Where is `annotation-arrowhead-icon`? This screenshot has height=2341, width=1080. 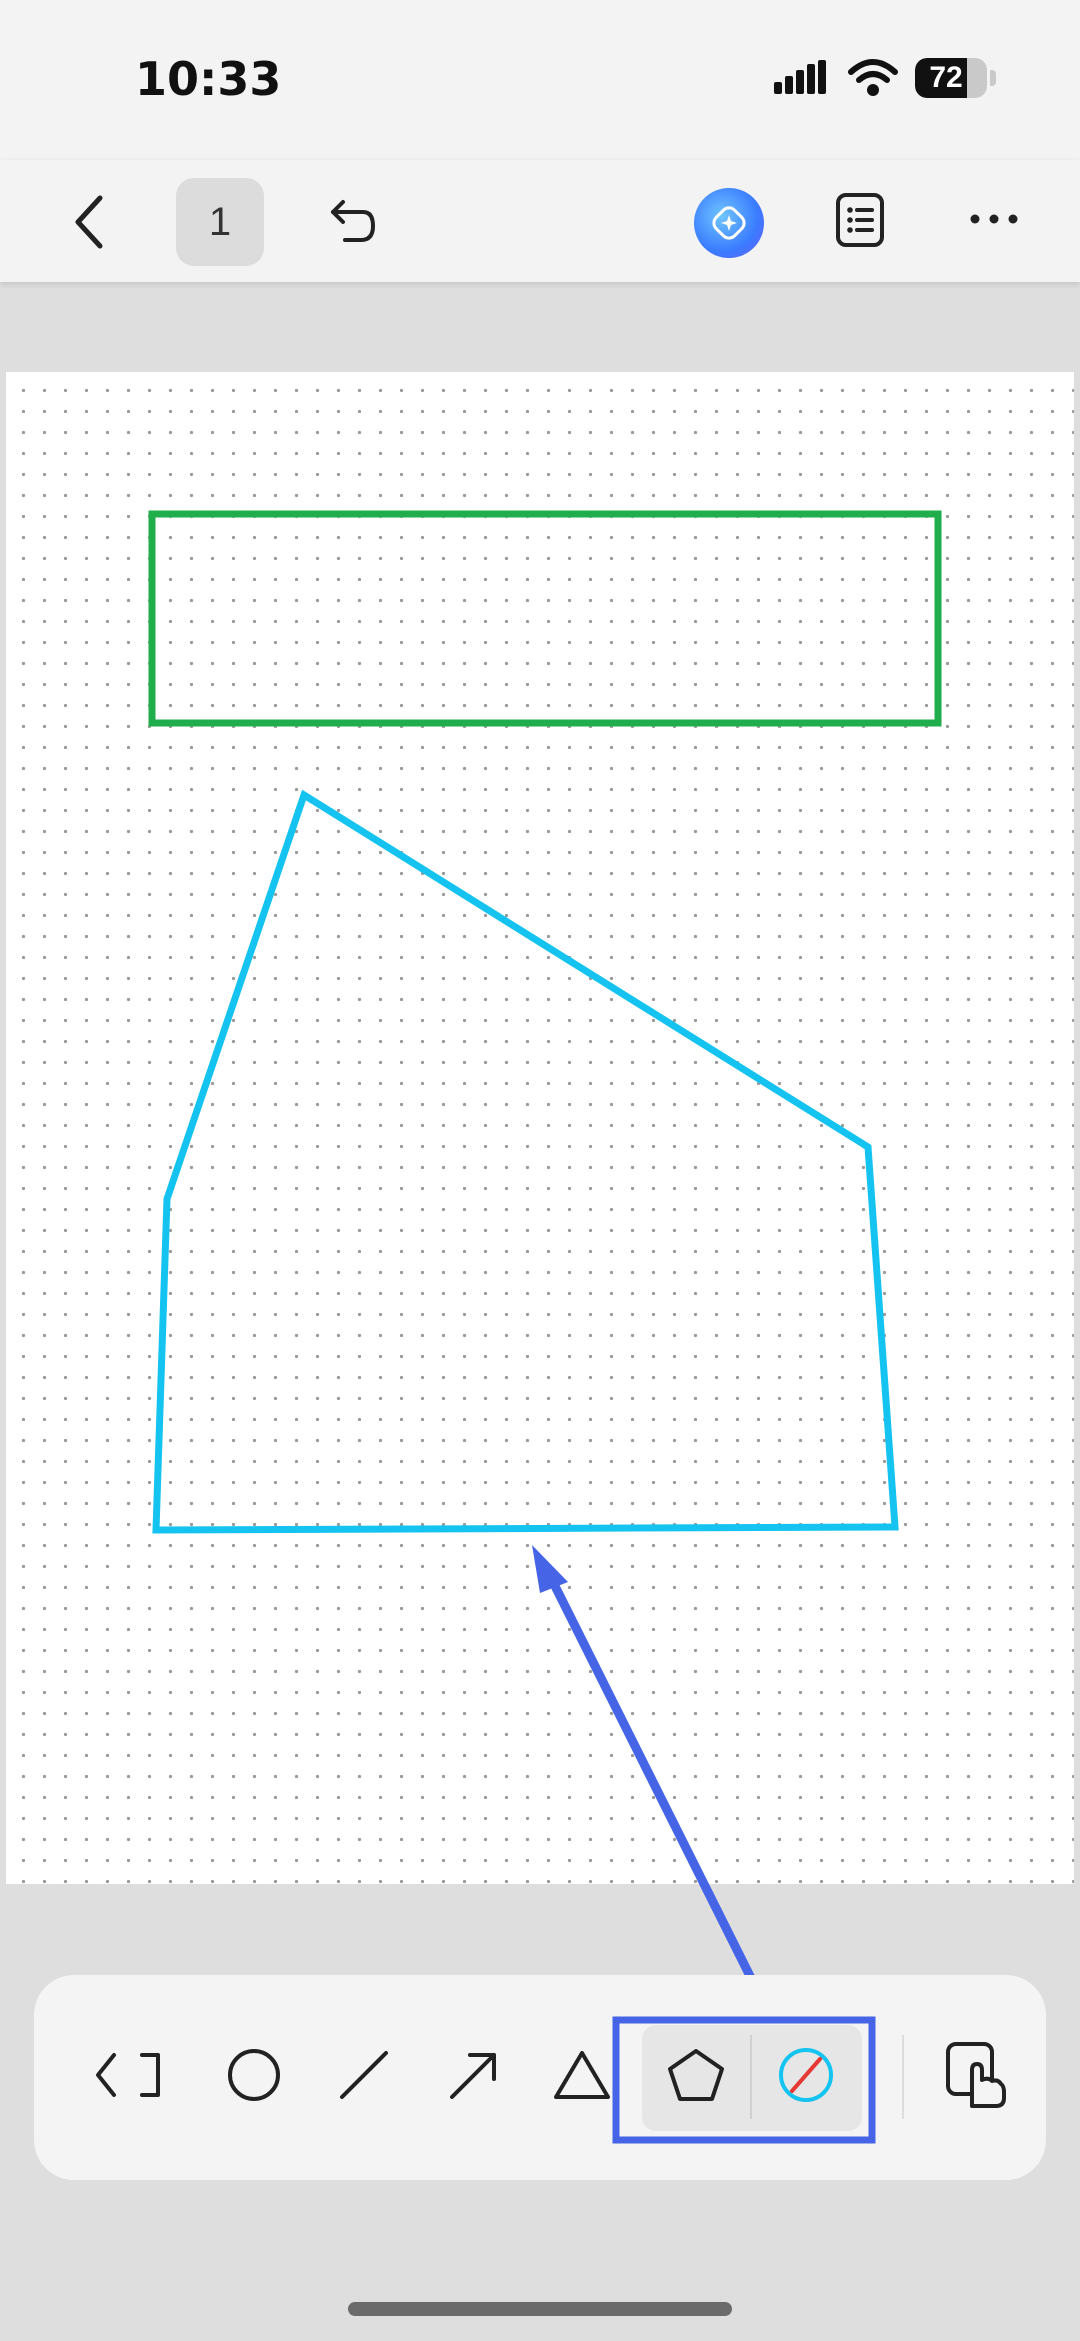
annotation-arrowhead-icon is located at coordinates (550, 1569).